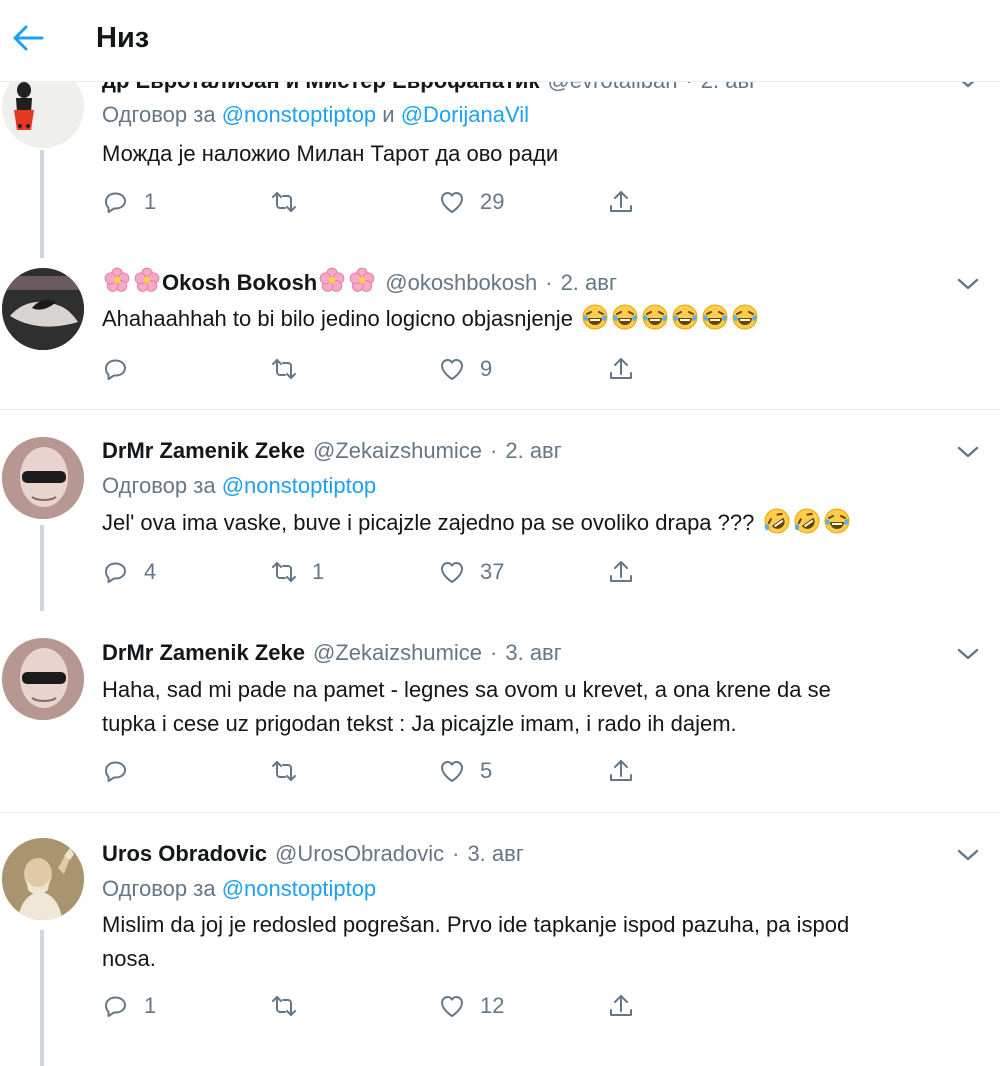 This screenshot has width=1000, height=1066. Describe the element at coordinates (465, 771) in the screenshot. I see `like-button: 5` at that location.